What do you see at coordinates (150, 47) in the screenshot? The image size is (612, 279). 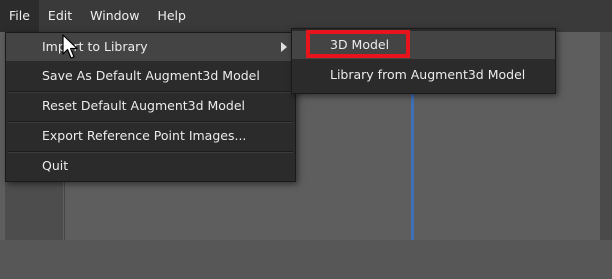 I see `menu-item-import-to-library: Import to Library` at bounding box center [150, 47].